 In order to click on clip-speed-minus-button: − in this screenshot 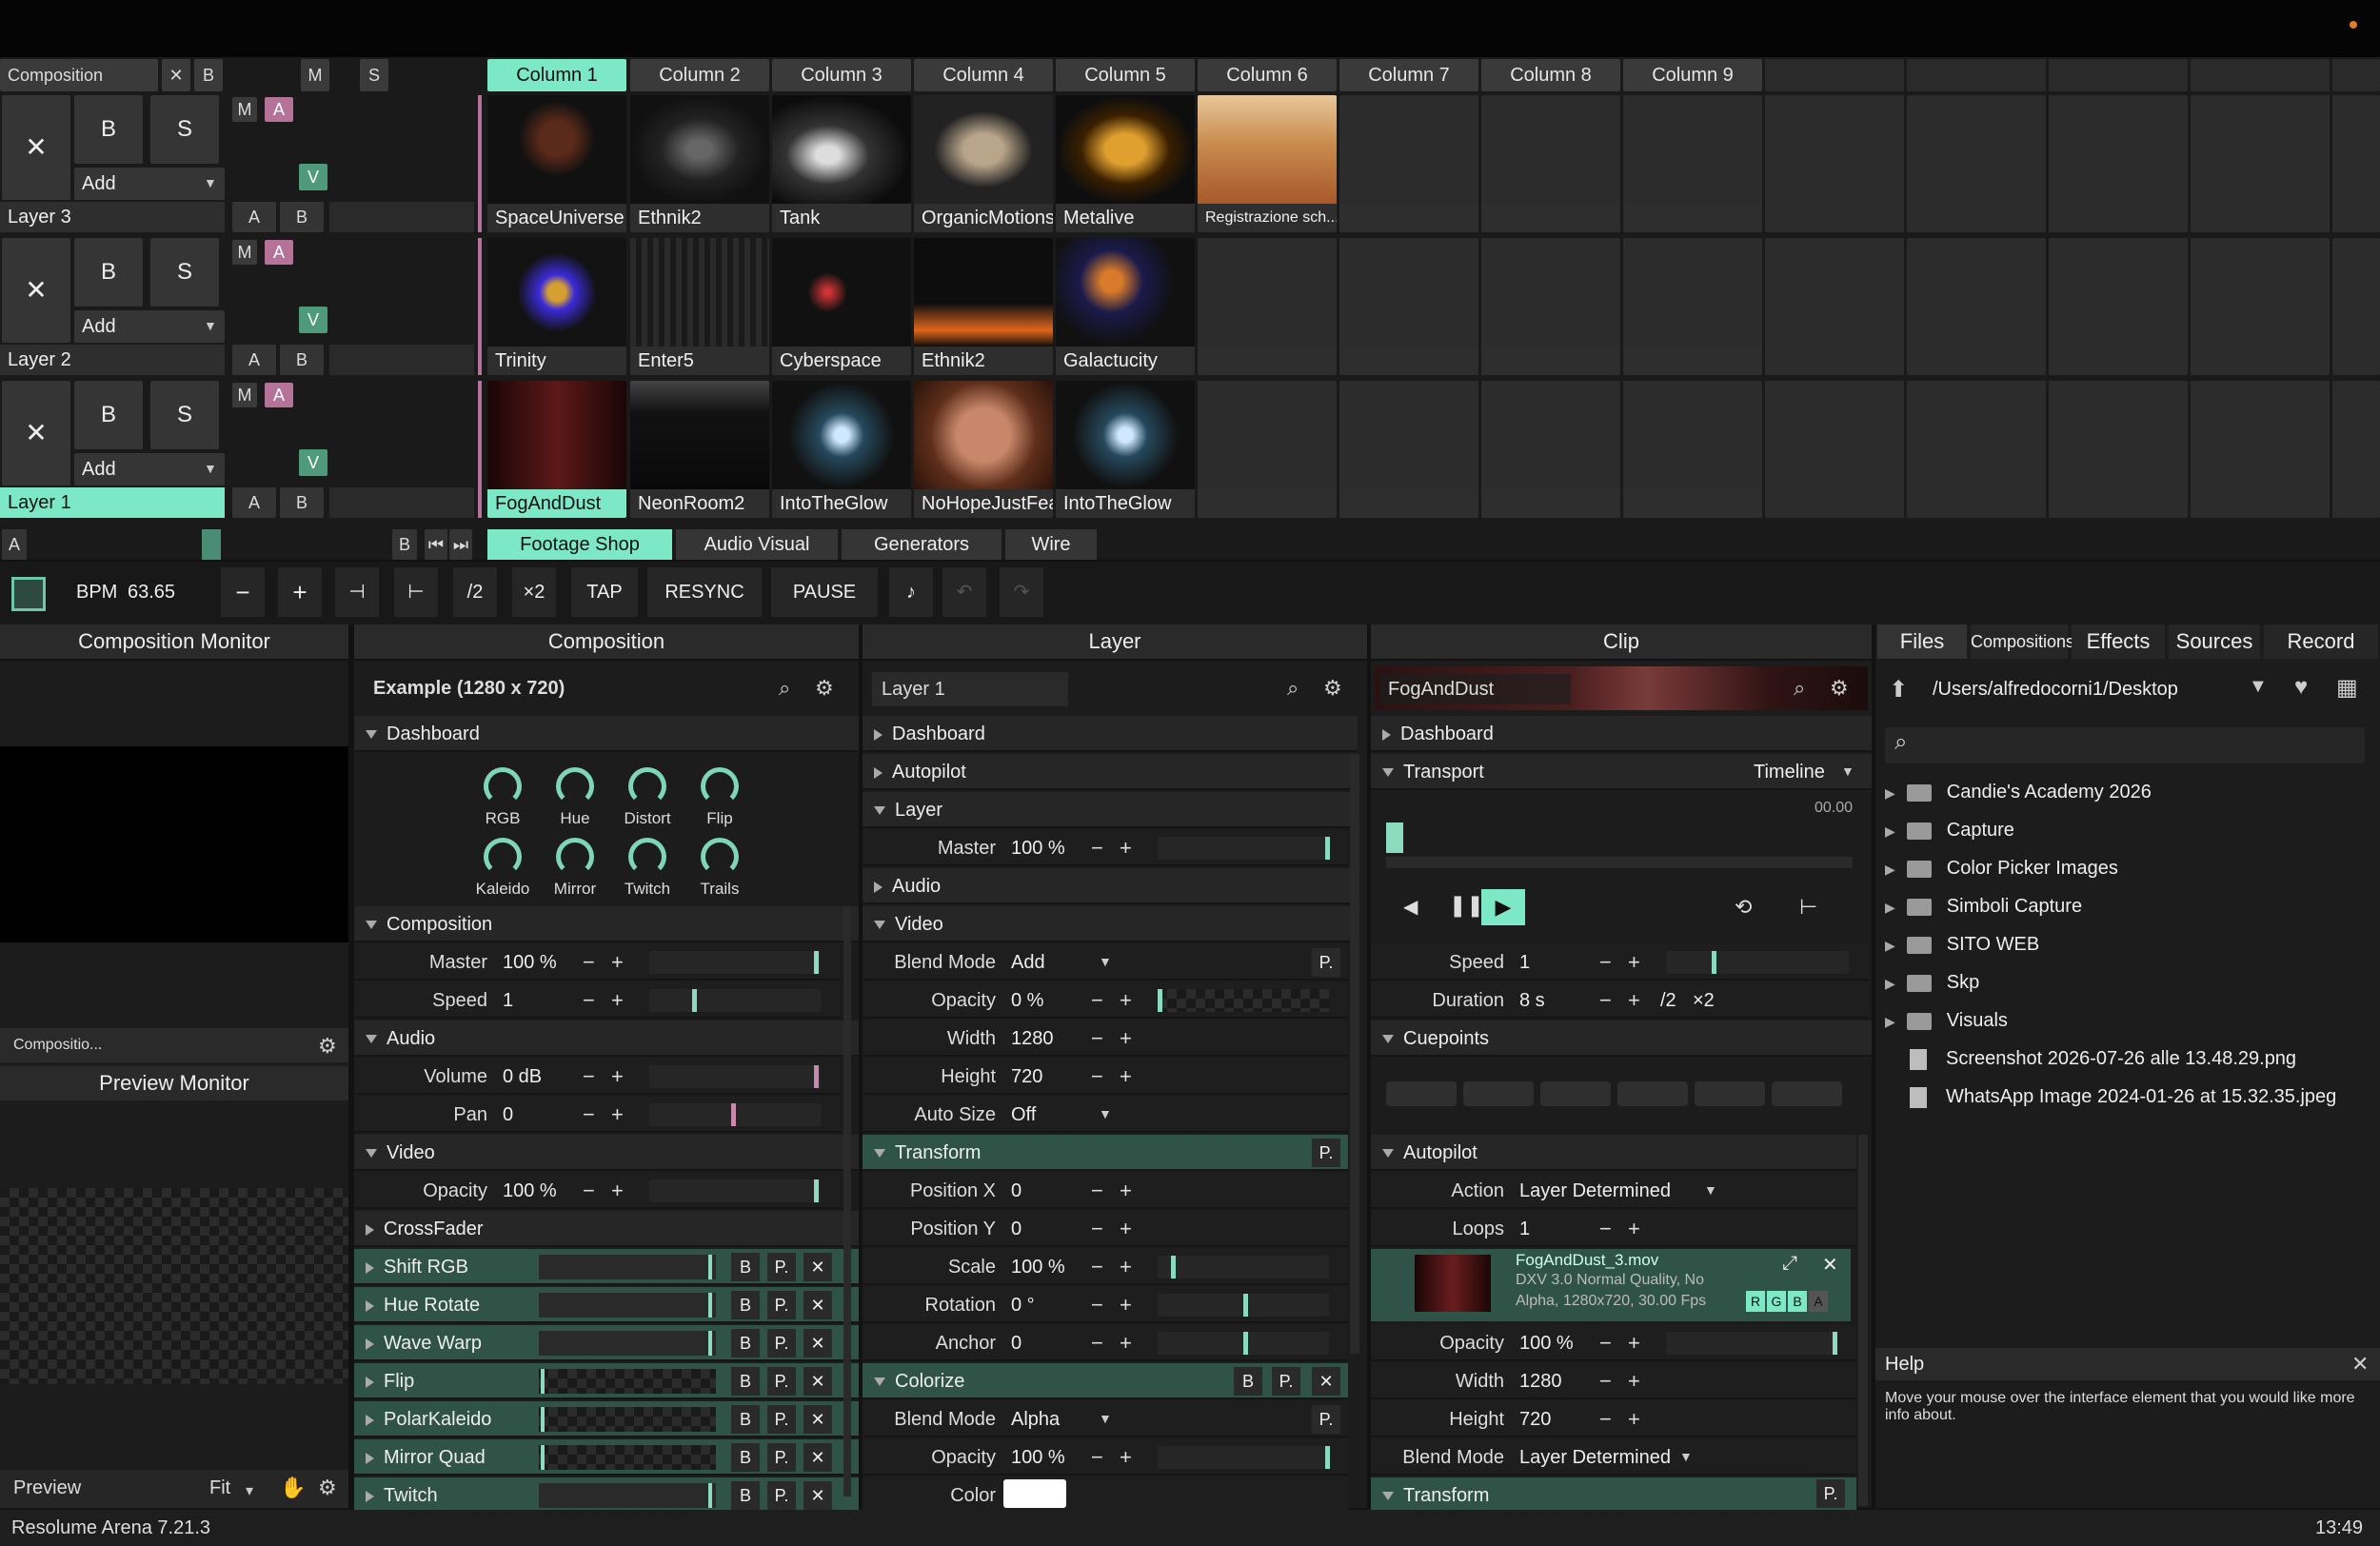, I will do `click(1605, 962)`.